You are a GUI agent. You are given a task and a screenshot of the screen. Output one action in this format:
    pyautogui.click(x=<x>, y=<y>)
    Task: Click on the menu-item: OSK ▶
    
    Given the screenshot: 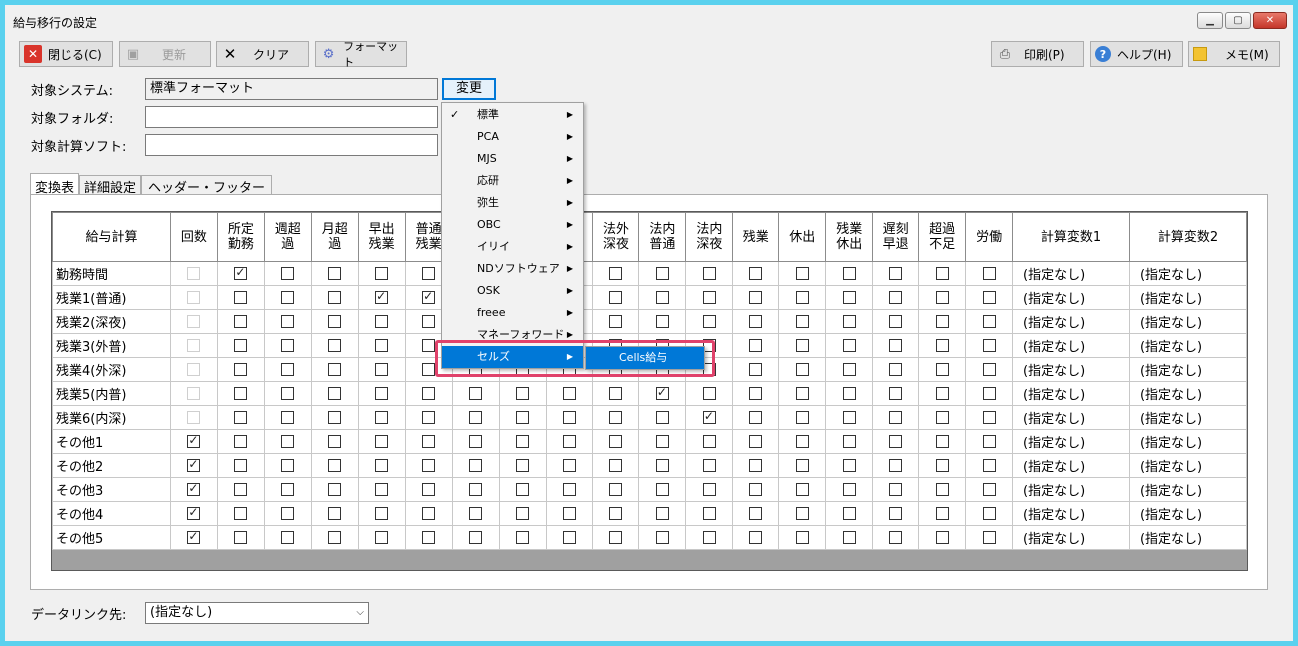 What is the action you would take?
    pyautogui.click(x=512, y=291)
    